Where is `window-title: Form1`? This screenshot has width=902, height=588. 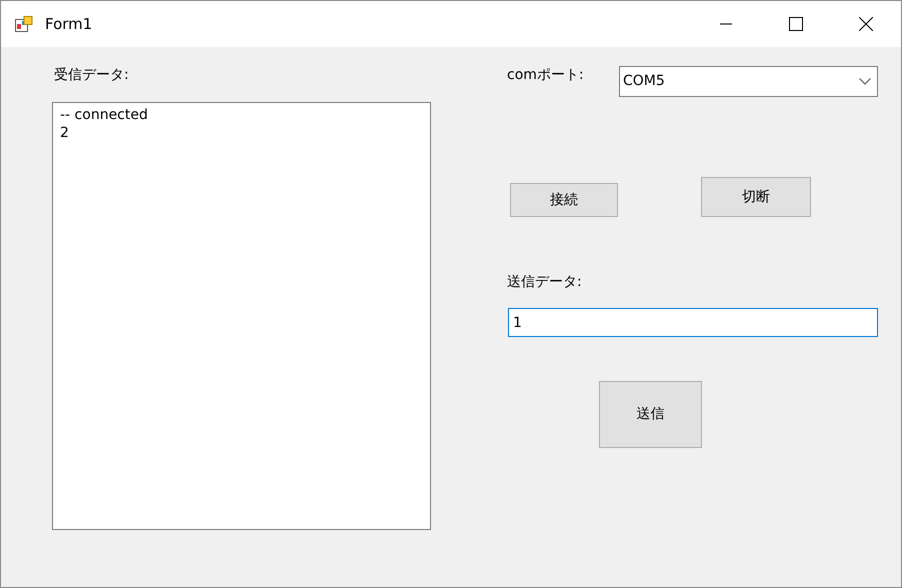 window-title: Form1 is located at coordinates (68, 24).